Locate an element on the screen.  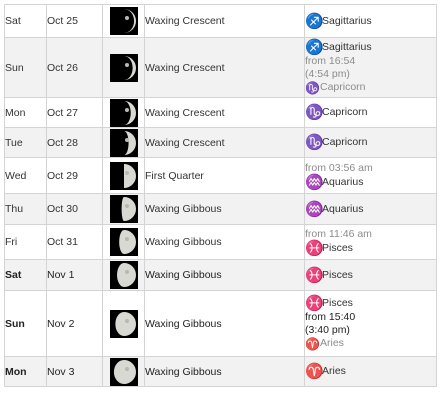
day-of-week: Sat is located at coordinates (25, 275).